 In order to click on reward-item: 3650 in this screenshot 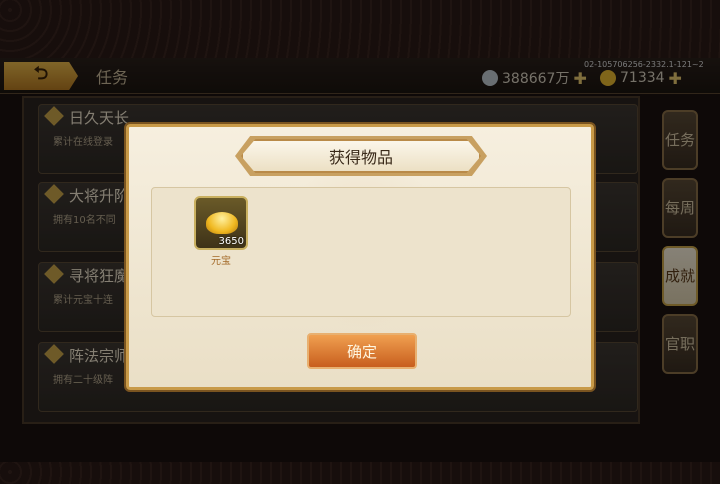, I will do `click(221, 223)`.